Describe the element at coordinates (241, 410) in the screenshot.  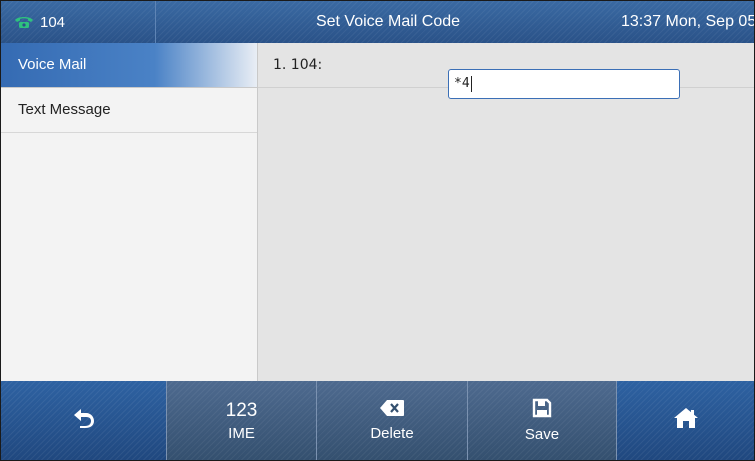
I see `ime-mode-value: 123` at that location.